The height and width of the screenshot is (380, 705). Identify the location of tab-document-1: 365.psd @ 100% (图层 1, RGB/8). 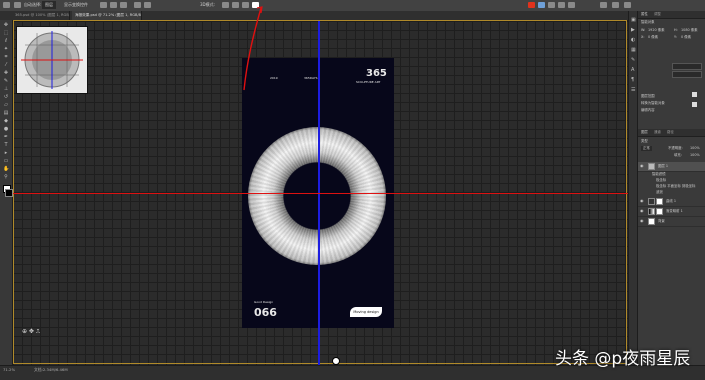
(41, 15).